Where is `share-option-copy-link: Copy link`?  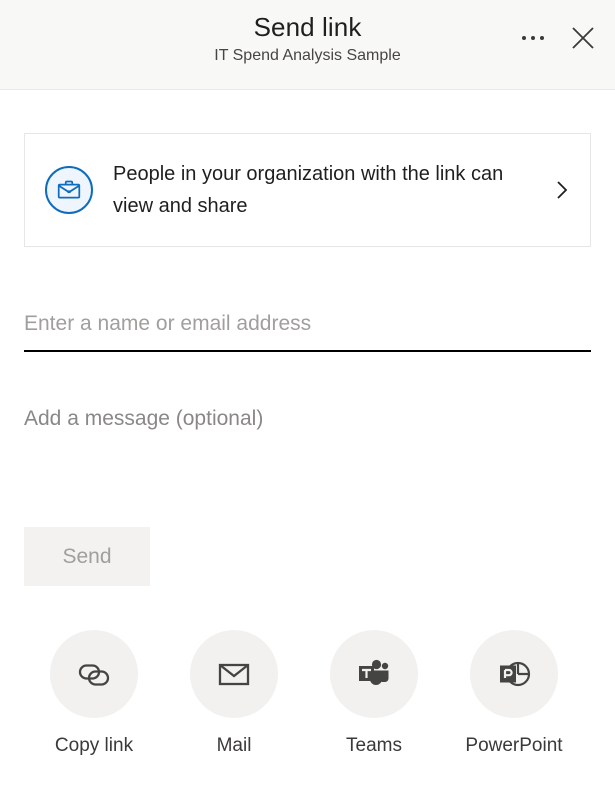 share-option-copy-link: Copy link is located at coordinates (94, 694).